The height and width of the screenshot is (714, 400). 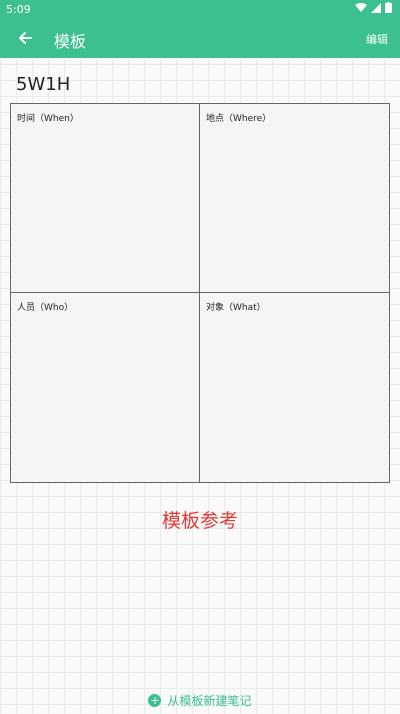 What do you see at coordinates (48, 119) in the screenshot?
I see `cell-when-label: 时间（When）` at bounding box center [48, 119].